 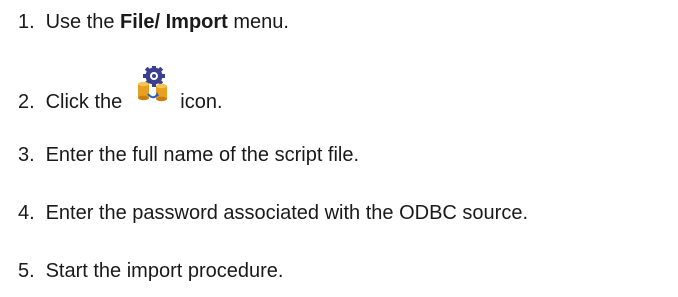 I want to click on step-text: Use the, so click(x=83, y=22).